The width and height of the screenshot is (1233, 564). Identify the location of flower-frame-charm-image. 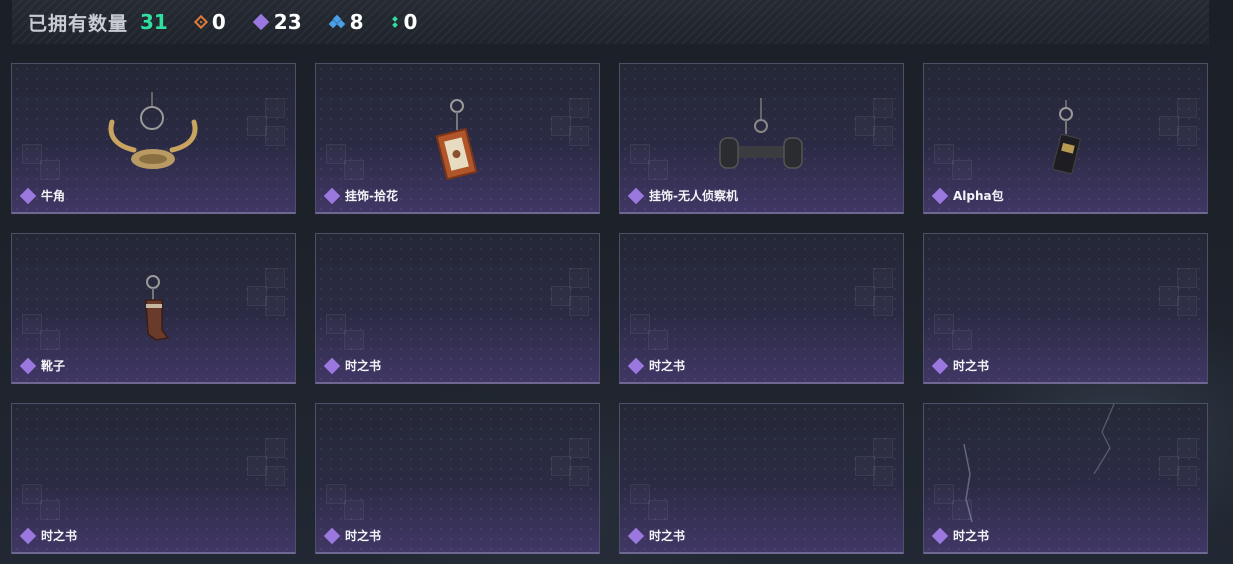
(456, 140).